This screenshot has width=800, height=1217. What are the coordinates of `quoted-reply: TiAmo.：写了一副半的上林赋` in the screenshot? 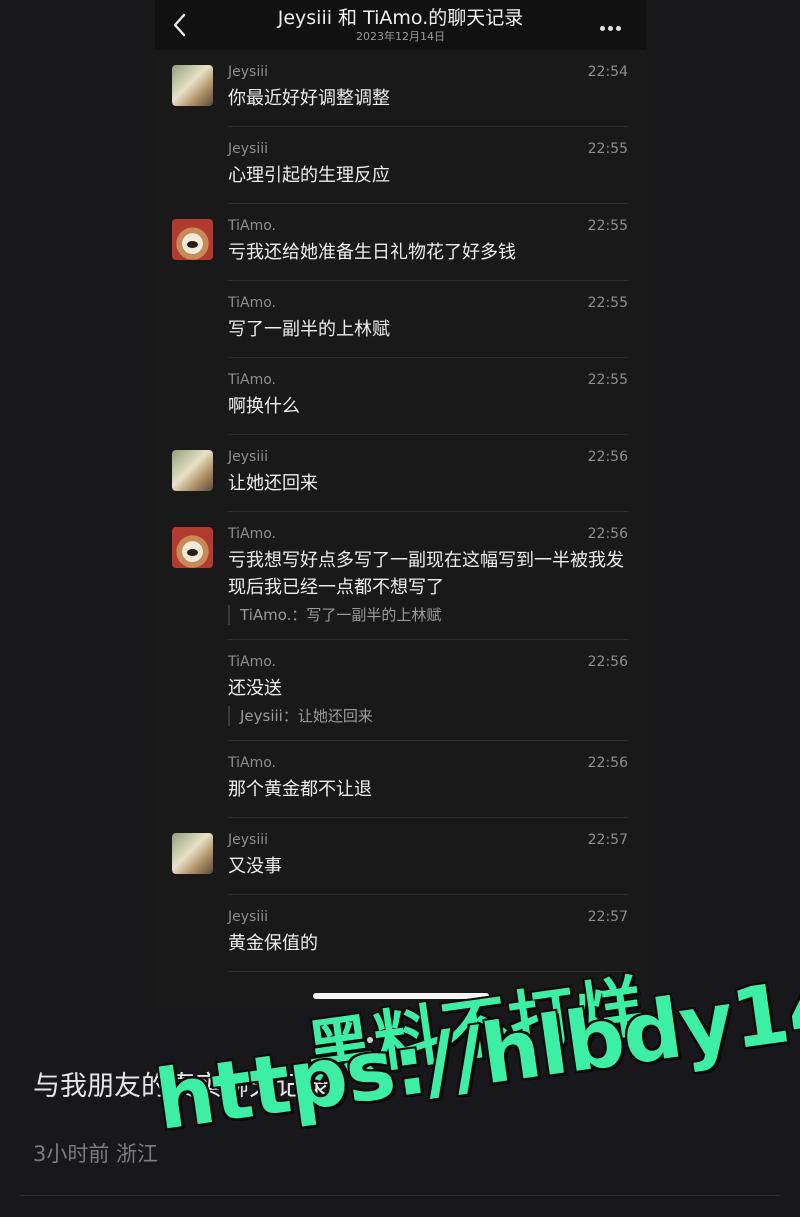 It's located at (428, 615).